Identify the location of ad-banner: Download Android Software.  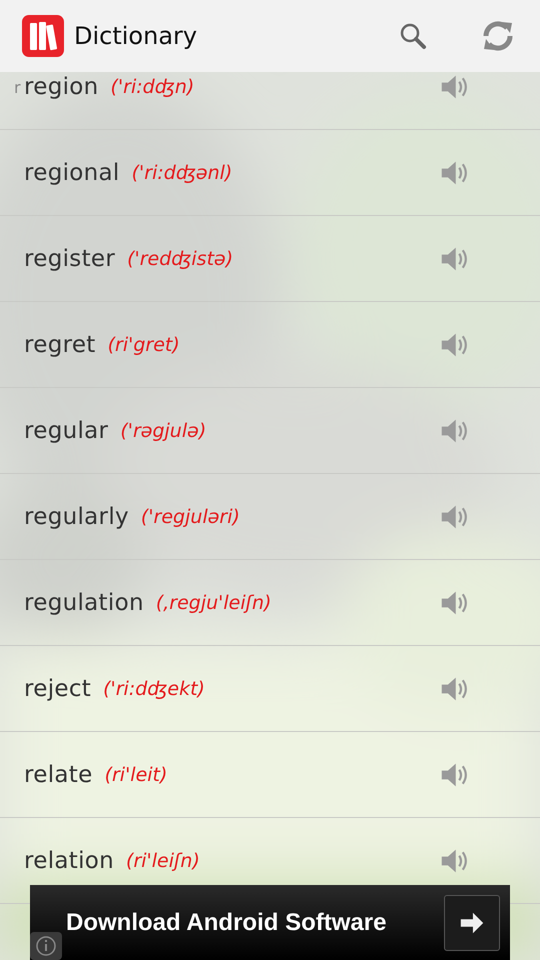
(270, 922).